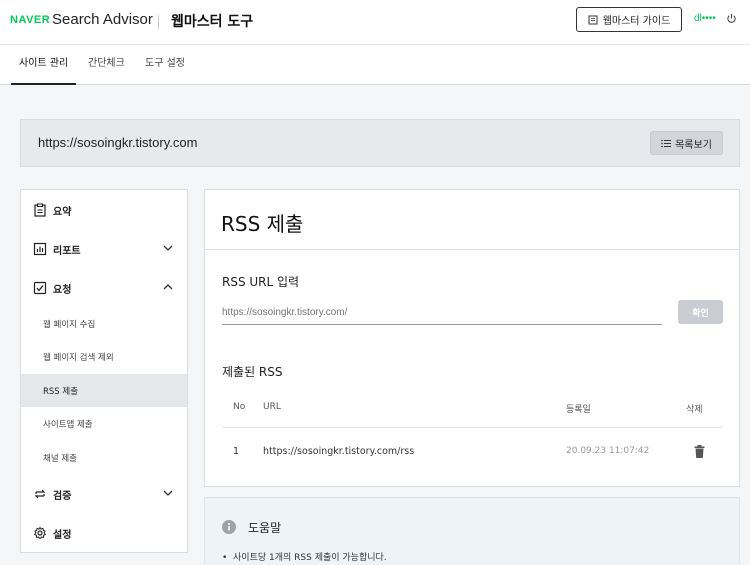  What do you see at coordinates (578, 410) in the screenshot?
I see `table-header-date: 등록일` at bounding box center [578, 410].